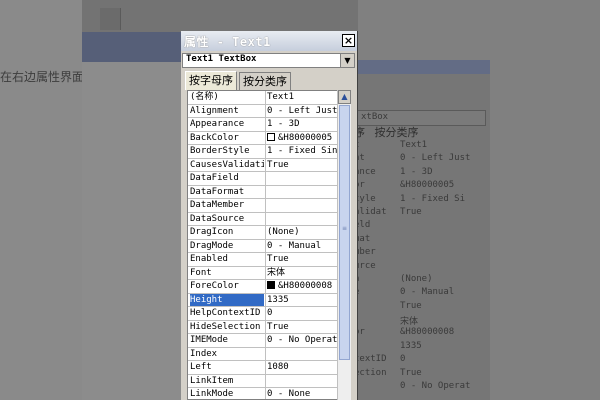 This screenshot has width=600, height=400. Describe the element at coordinates (262, 206) in the screenshot. I see `property-row: DataMember` at that location.